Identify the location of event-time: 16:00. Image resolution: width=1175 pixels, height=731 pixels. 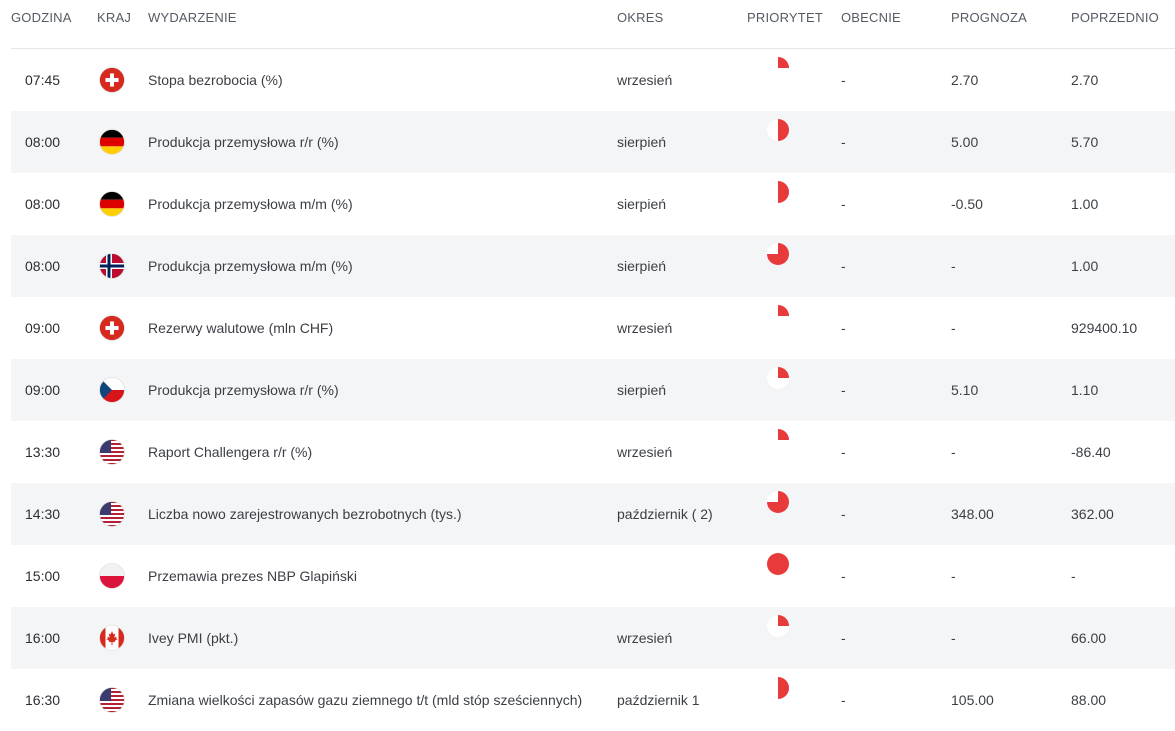
(43, 638).